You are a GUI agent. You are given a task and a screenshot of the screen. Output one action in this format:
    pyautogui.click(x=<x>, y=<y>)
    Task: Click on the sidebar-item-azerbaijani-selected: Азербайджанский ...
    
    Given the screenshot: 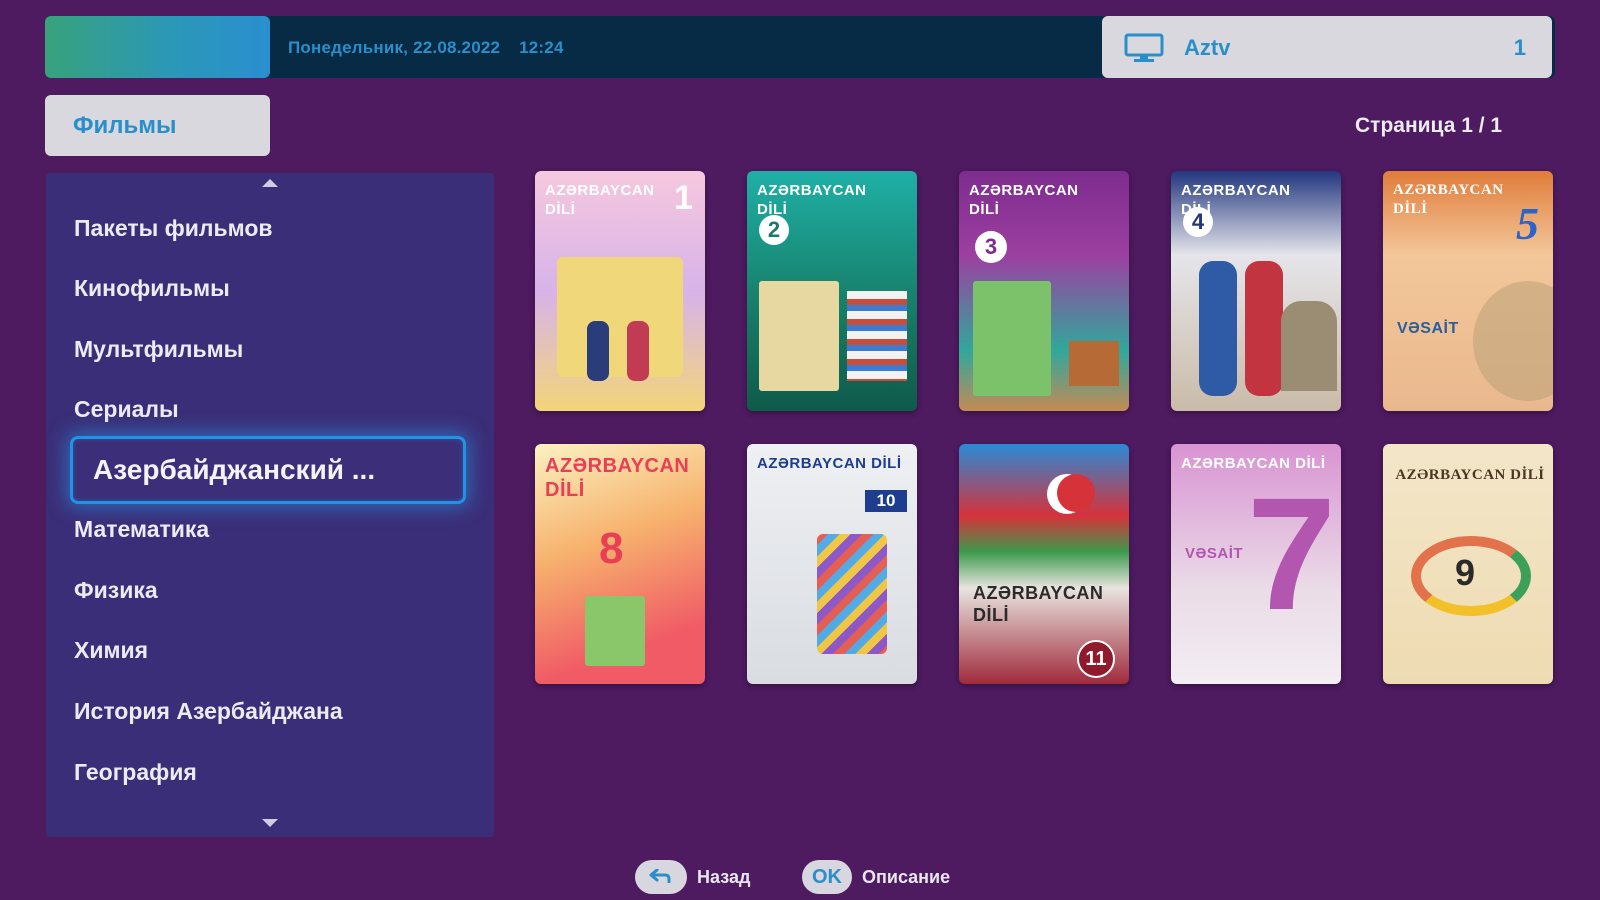 What is the action you would take?
    pyautogui.click(x=268, y=470)
    